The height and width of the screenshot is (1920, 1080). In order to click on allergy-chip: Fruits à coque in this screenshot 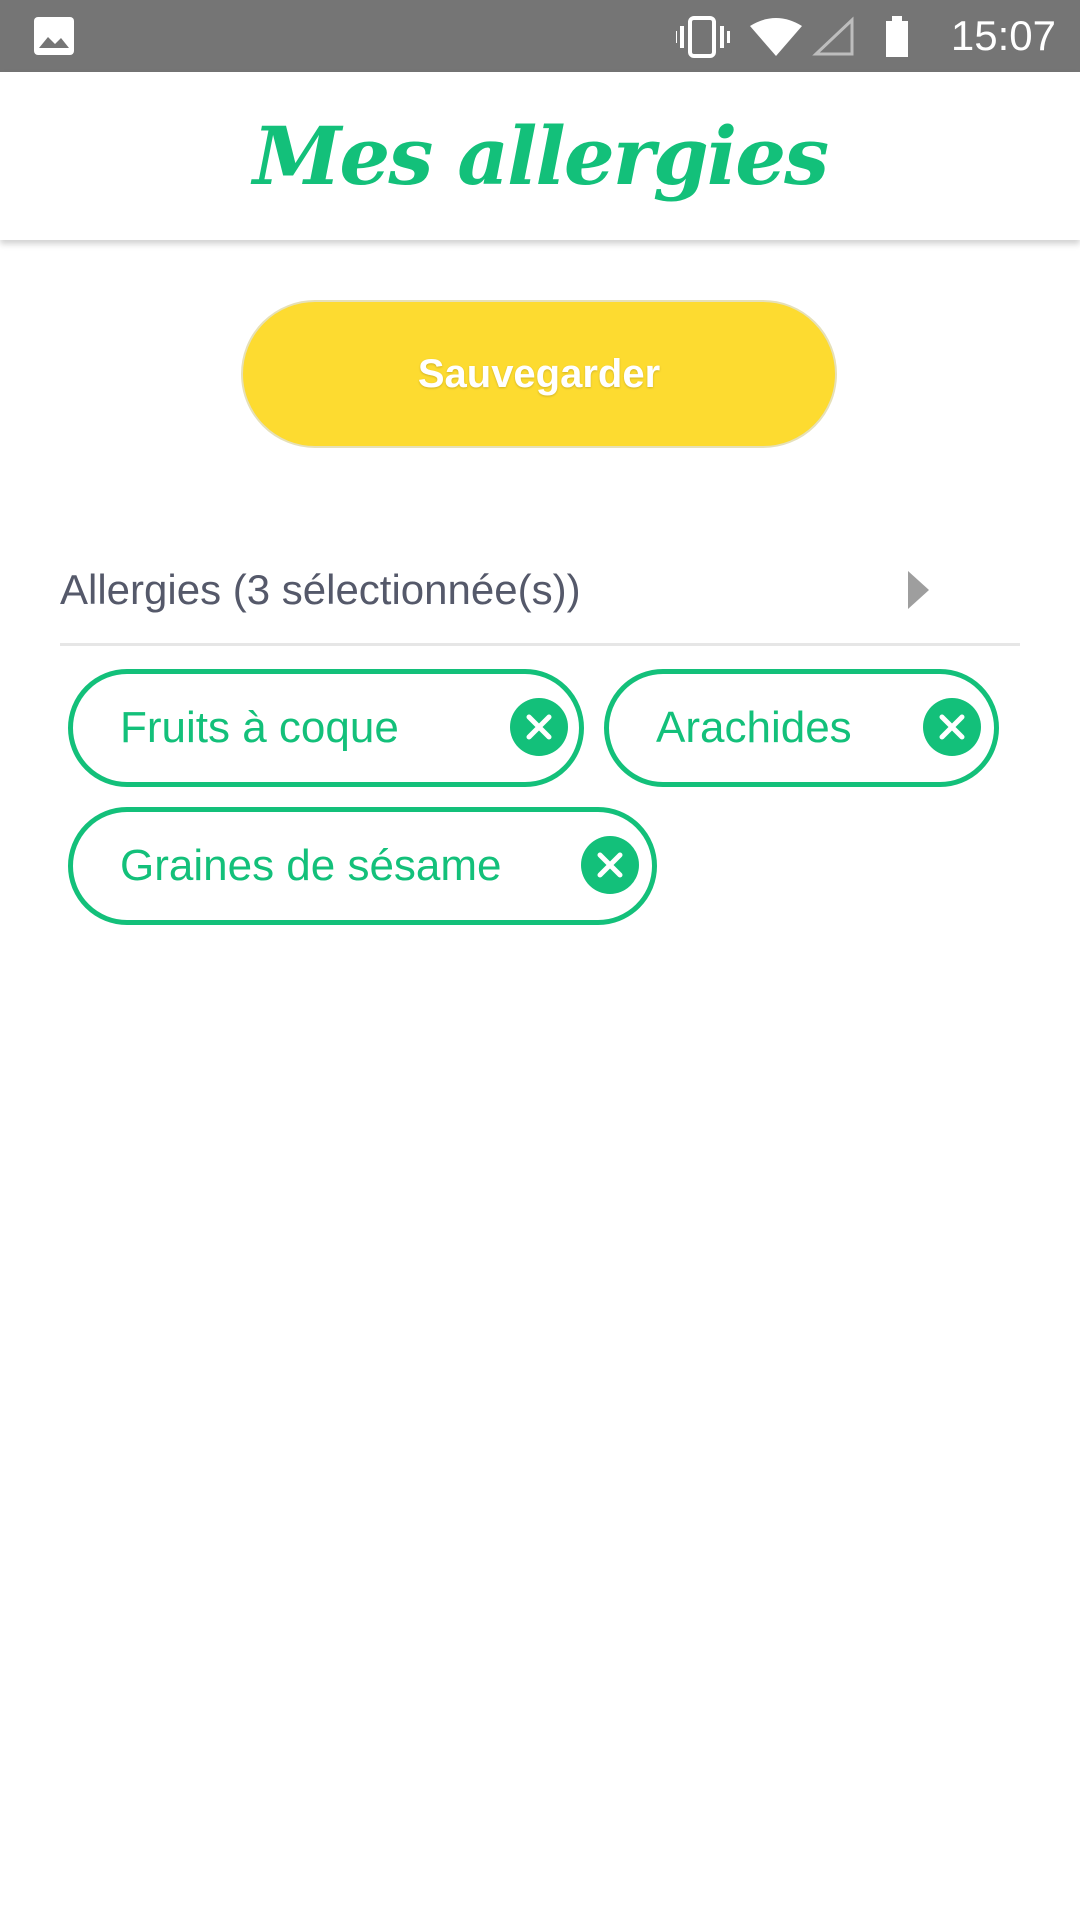, I will do `click(326, 728)`.